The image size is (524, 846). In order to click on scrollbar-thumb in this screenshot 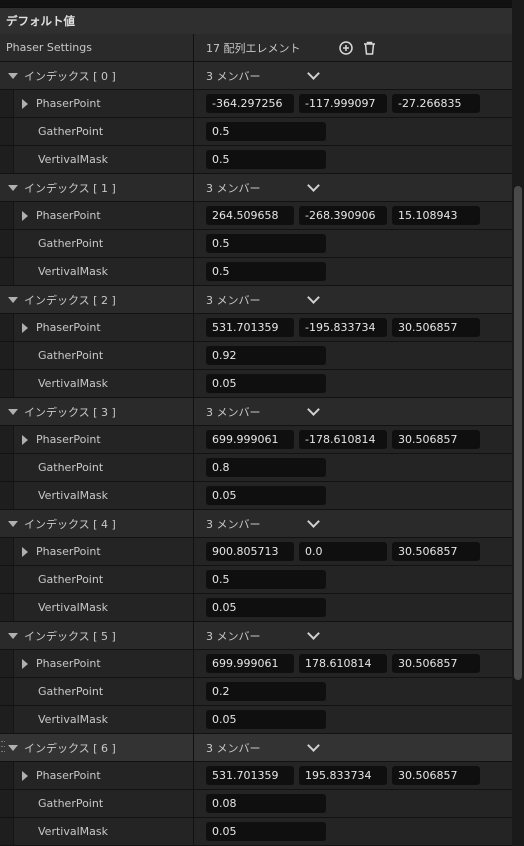, I will do `click(518, 433)`.